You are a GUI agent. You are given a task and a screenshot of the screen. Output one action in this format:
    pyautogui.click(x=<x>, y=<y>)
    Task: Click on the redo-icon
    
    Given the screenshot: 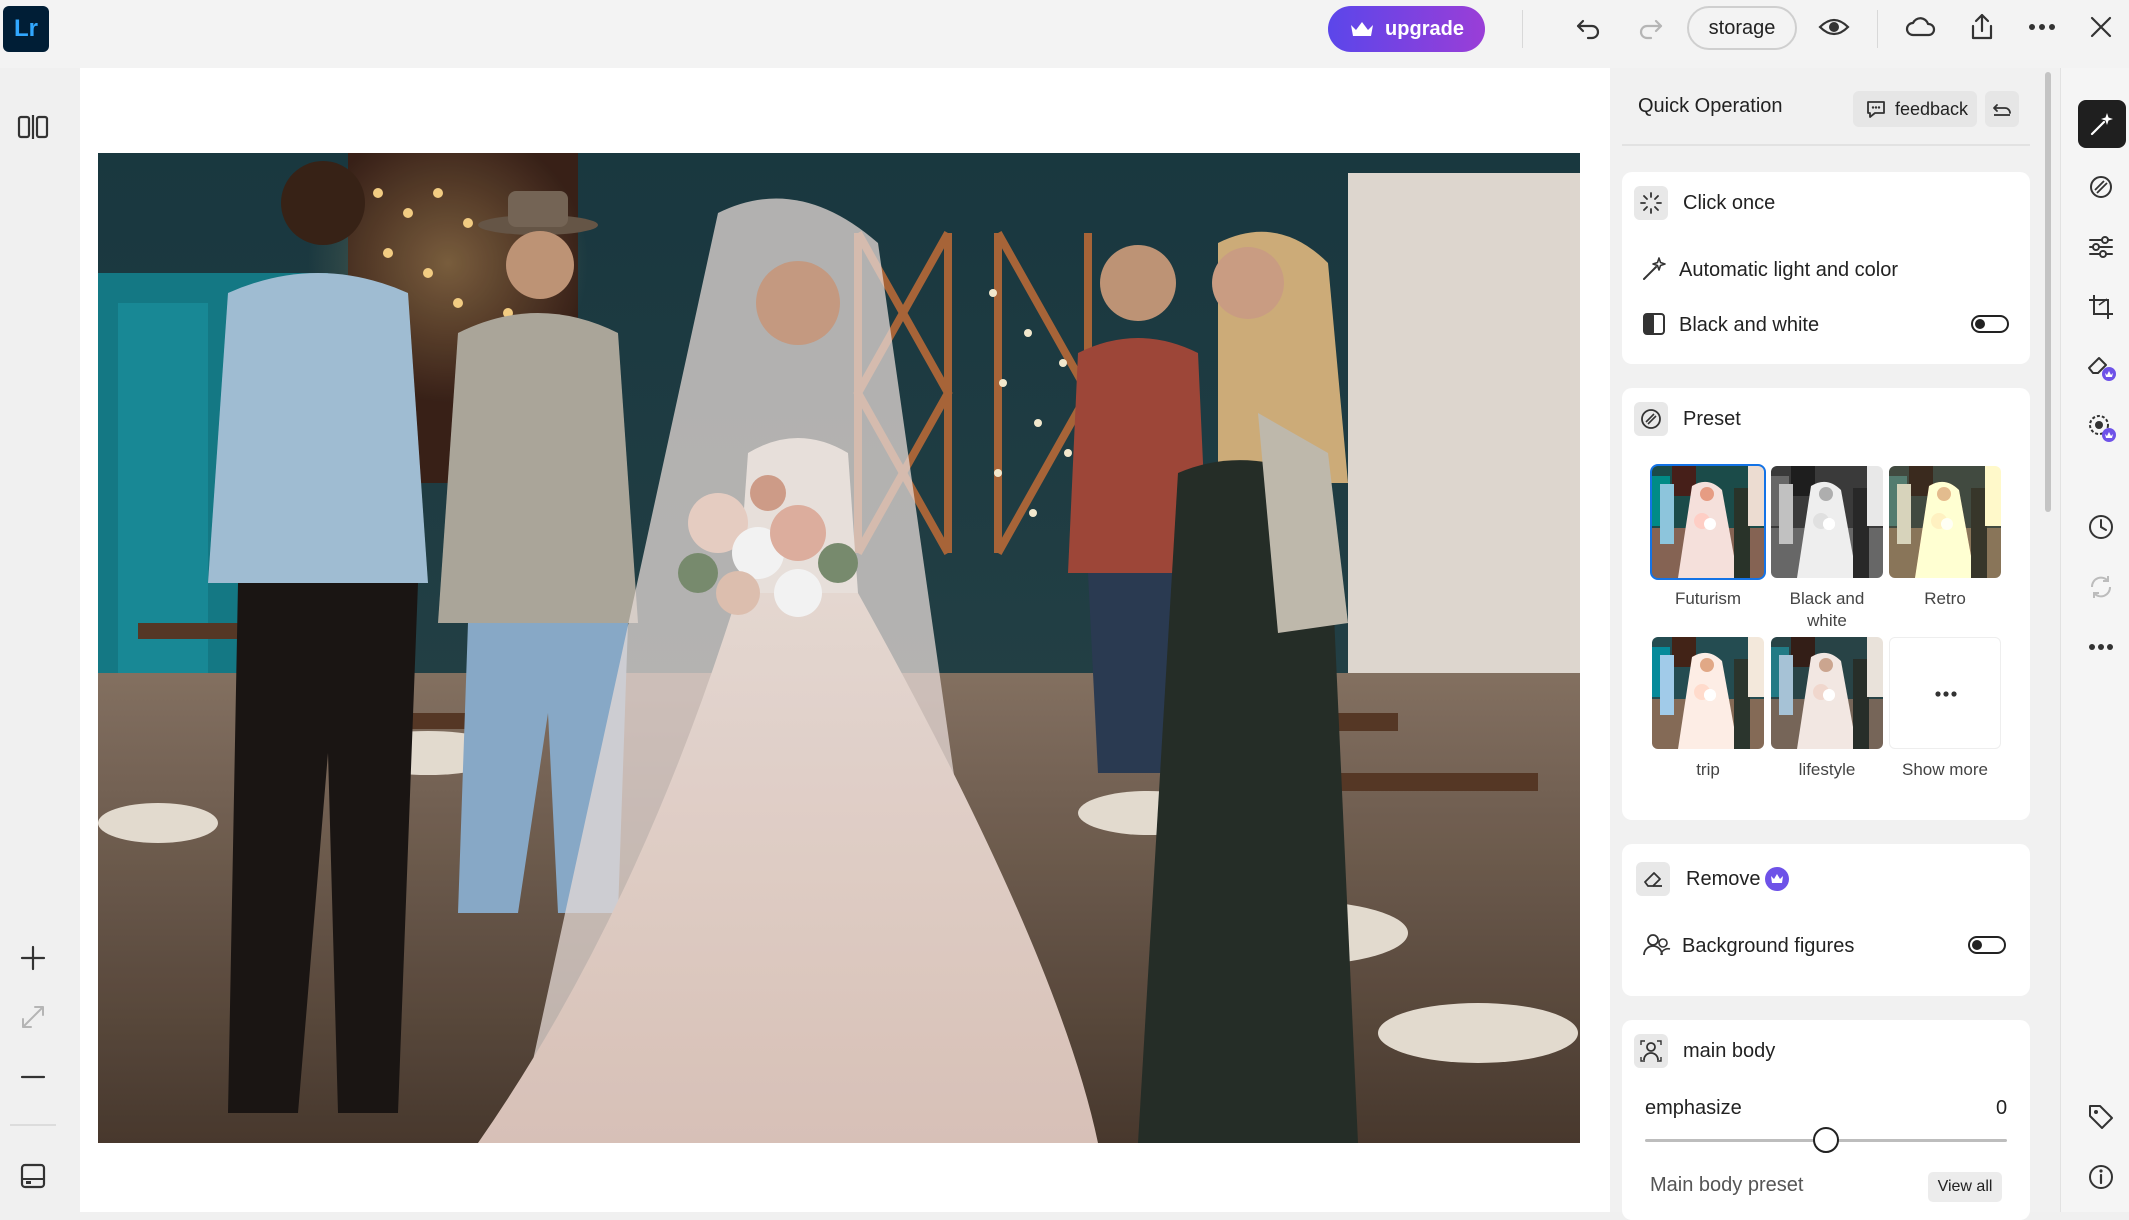 What is the action you would take?
    pyautogui.click(x=1650, y=27)
    